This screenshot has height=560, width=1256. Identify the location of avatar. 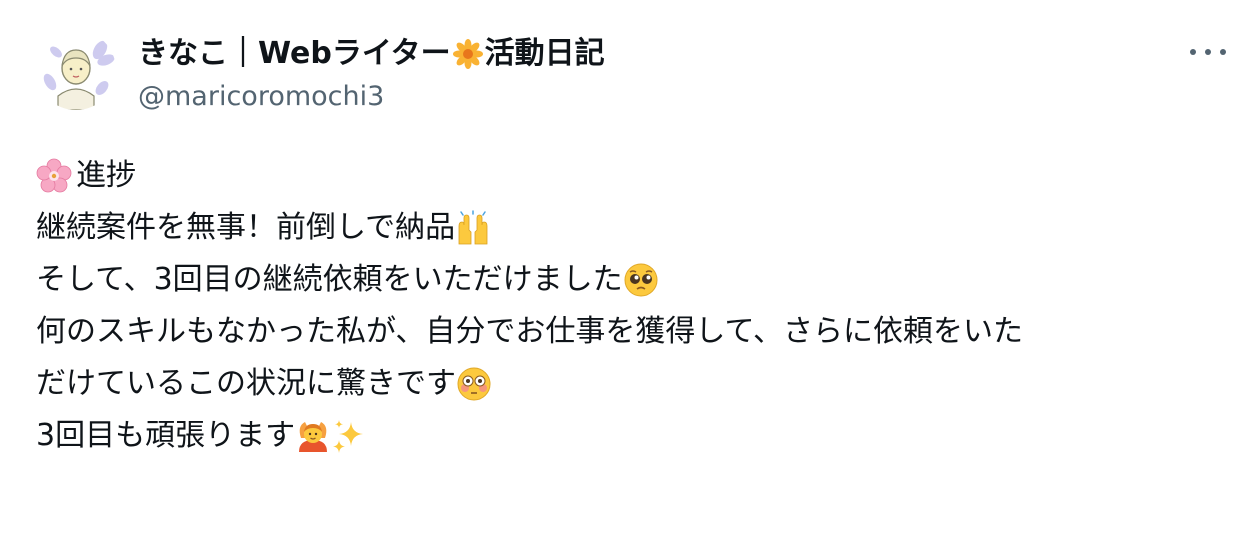
(76, 70).